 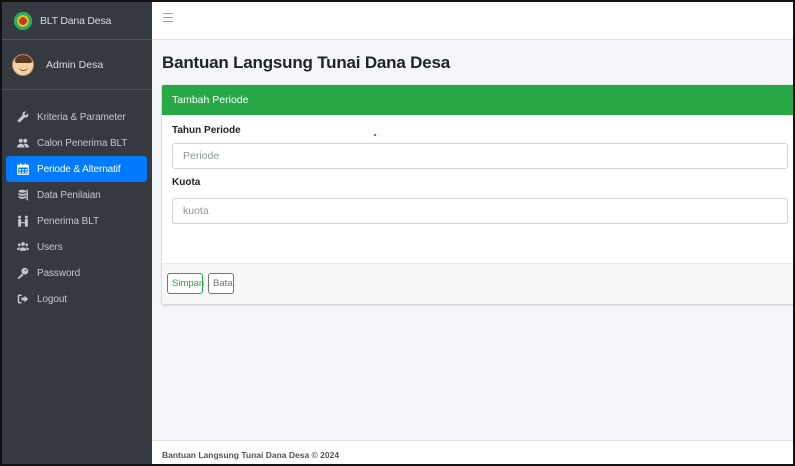 I want to click on sidebar-item-data-penilaian: Data Penilaian, so click(x=76, y=195).